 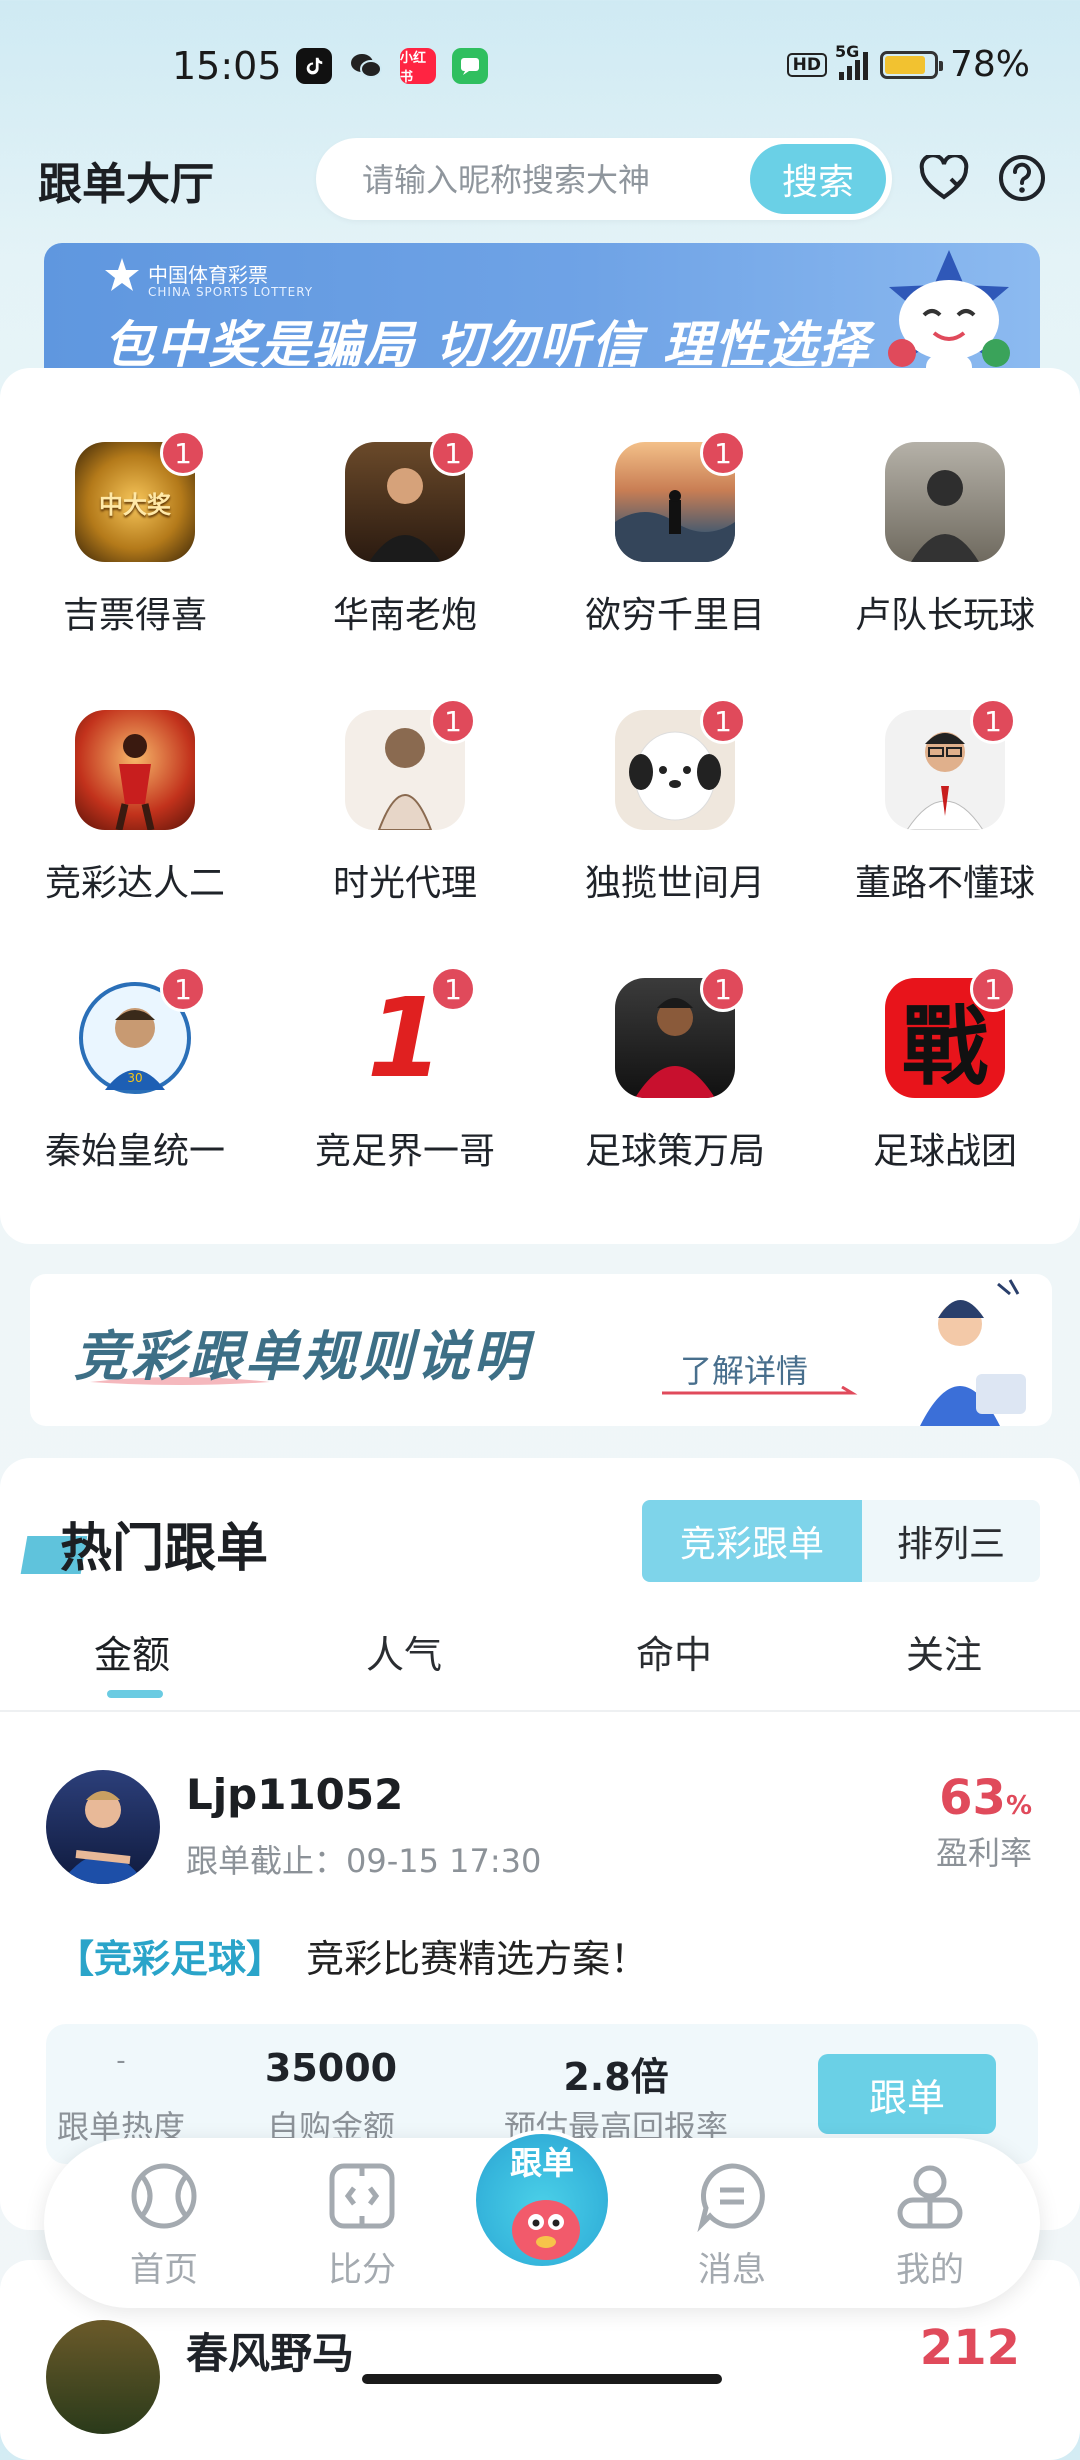 What do you see at coordinates (362, 2196) in the screenshot?
I see `scoreboard-icon` at bounding box center [362, 2196].